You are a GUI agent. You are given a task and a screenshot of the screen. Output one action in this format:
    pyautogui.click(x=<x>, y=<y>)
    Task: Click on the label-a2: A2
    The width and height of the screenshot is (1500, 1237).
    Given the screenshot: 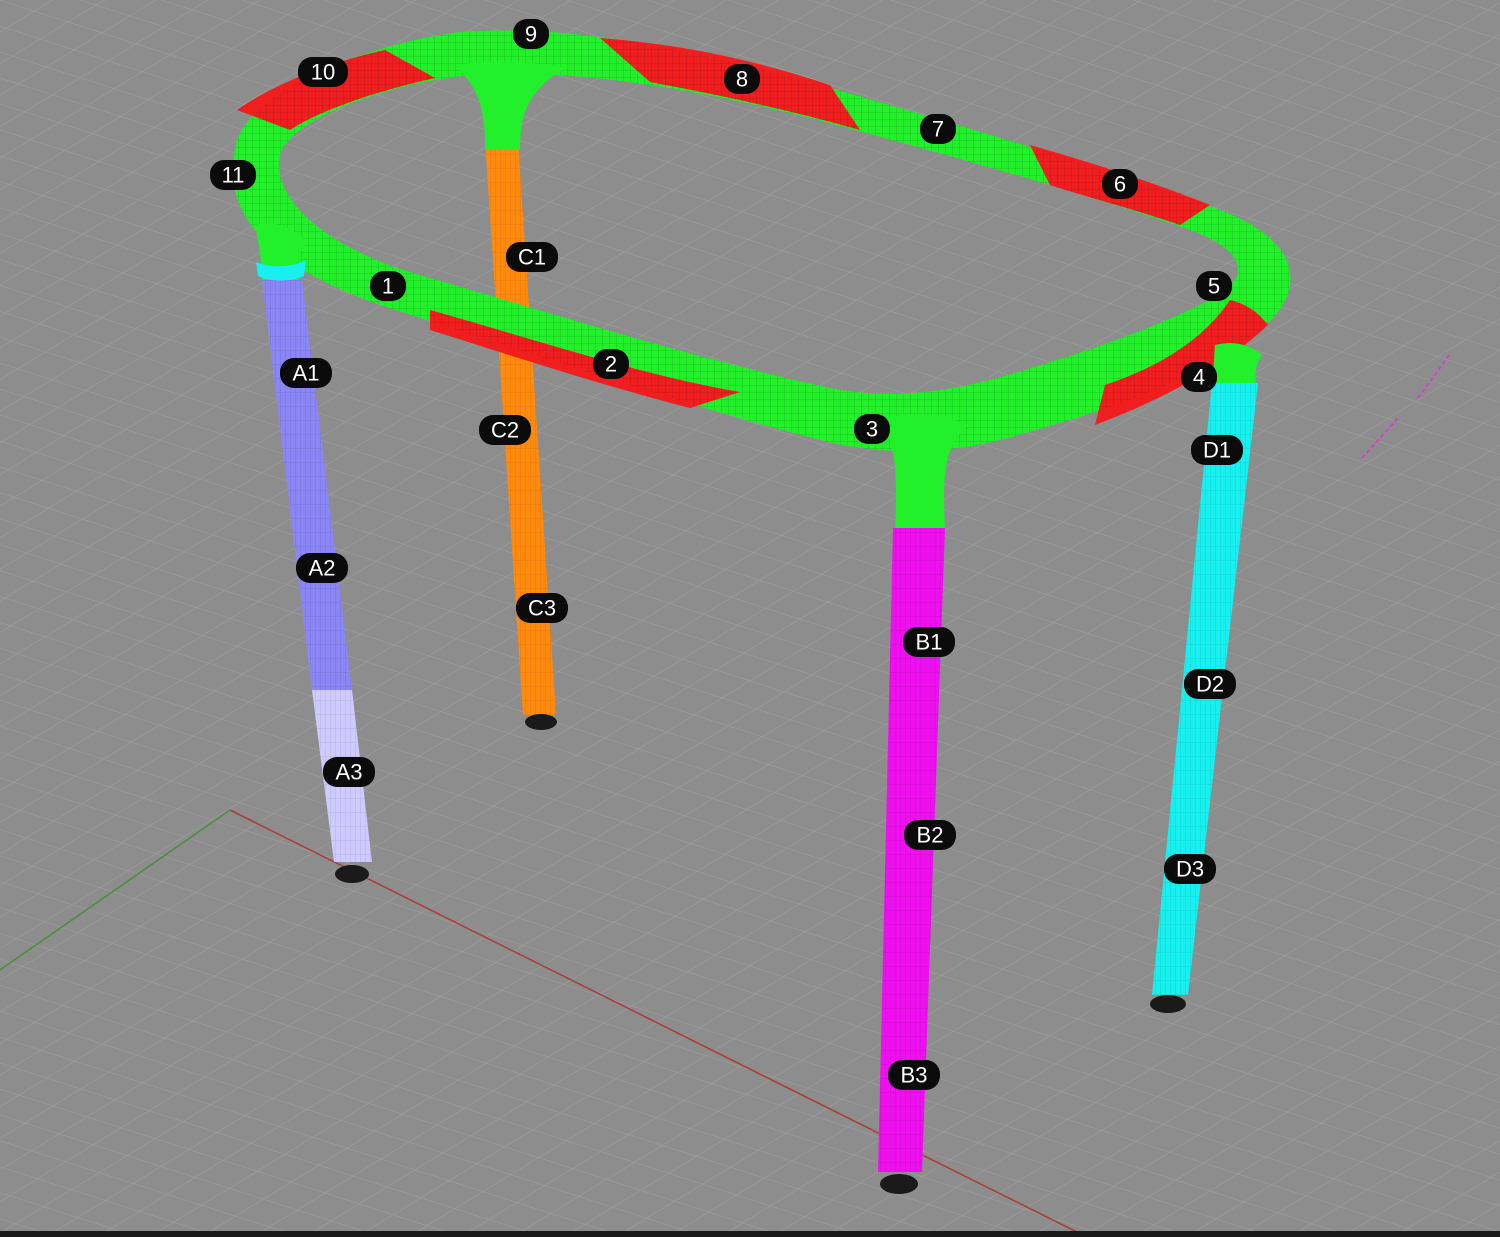 What is the action you would take?
    pyautogui.click(x=322, y=568)
    